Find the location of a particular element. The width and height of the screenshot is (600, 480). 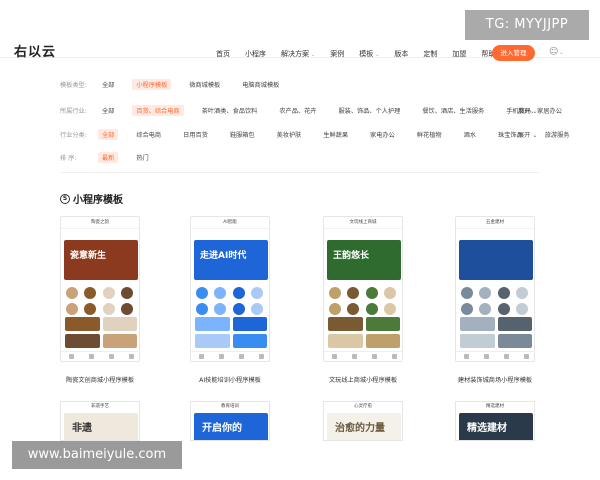

template-caption: 建材装饰城商场小程序模板 is located at coordinates (495, 379).